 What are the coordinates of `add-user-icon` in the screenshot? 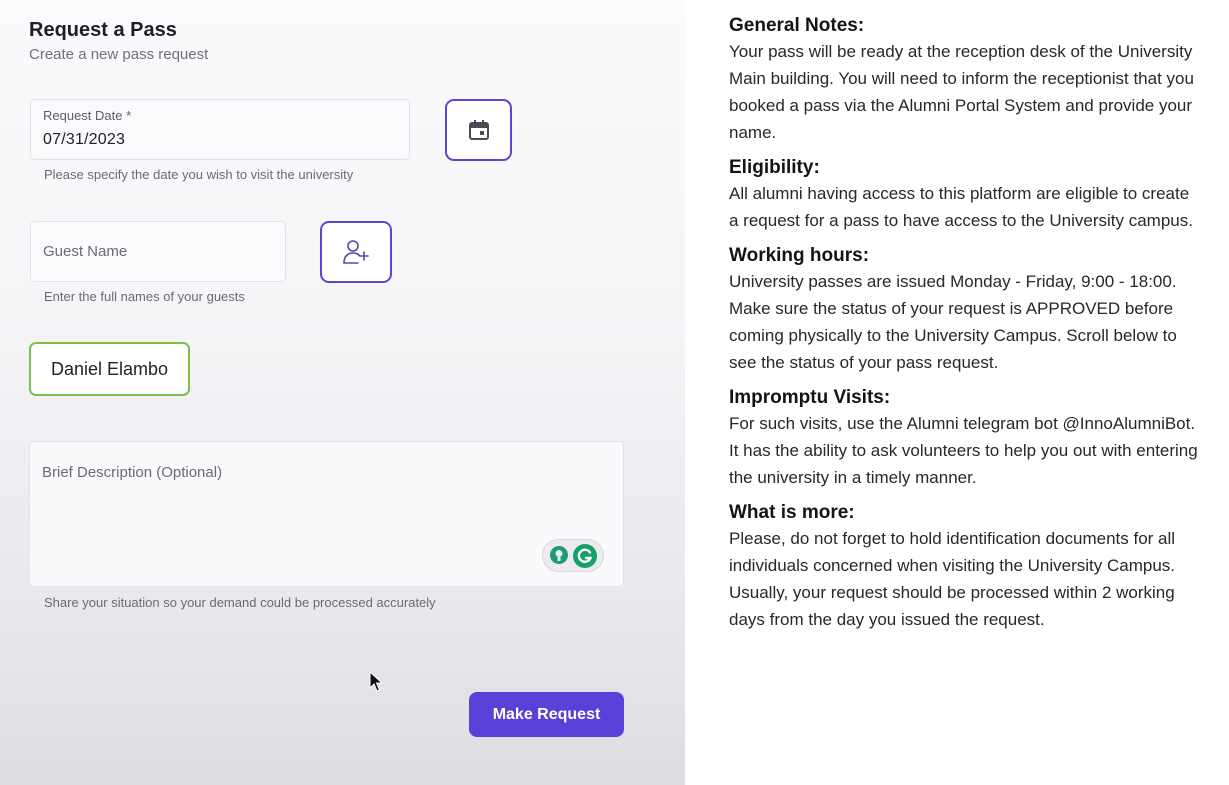 It's located at (356, 252).